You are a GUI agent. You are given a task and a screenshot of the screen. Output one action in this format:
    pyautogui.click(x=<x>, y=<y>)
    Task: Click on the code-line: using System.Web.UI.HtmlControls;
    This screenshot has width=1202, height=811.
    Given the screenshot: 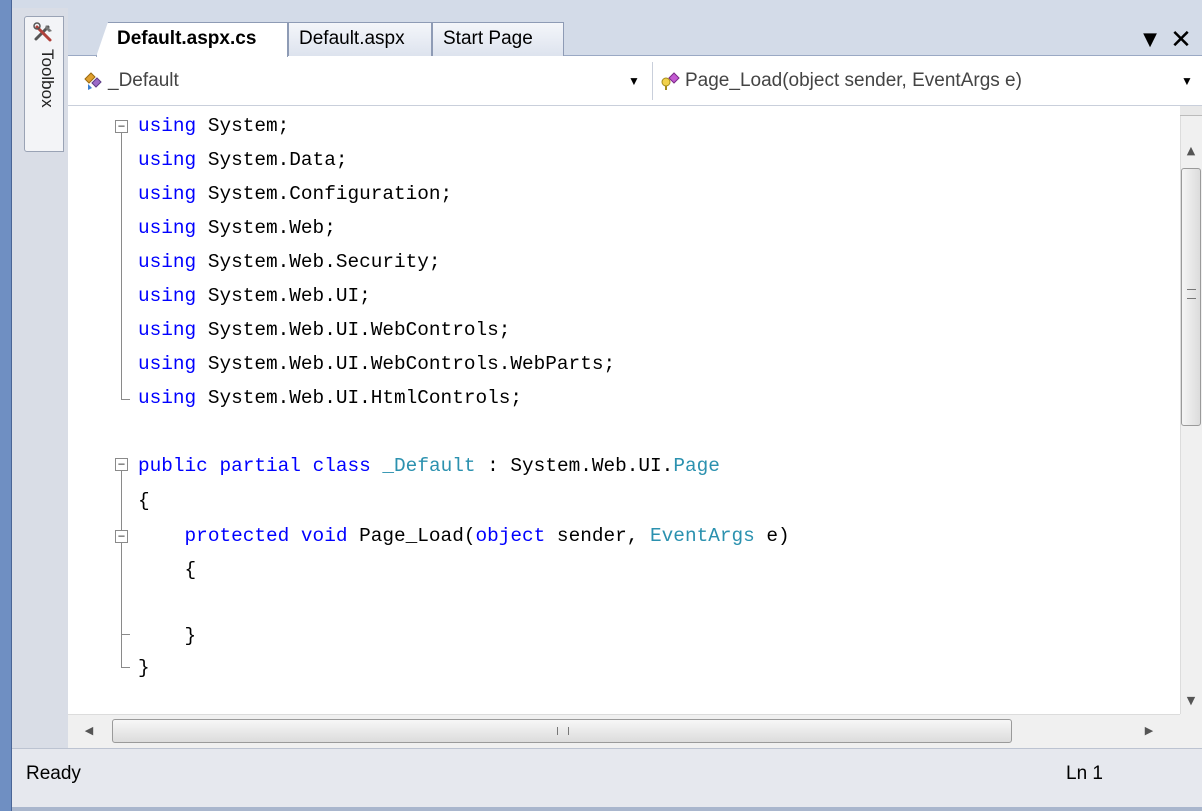 What is the action you would take?
    pyautogui.click(x=330, y=398)
    